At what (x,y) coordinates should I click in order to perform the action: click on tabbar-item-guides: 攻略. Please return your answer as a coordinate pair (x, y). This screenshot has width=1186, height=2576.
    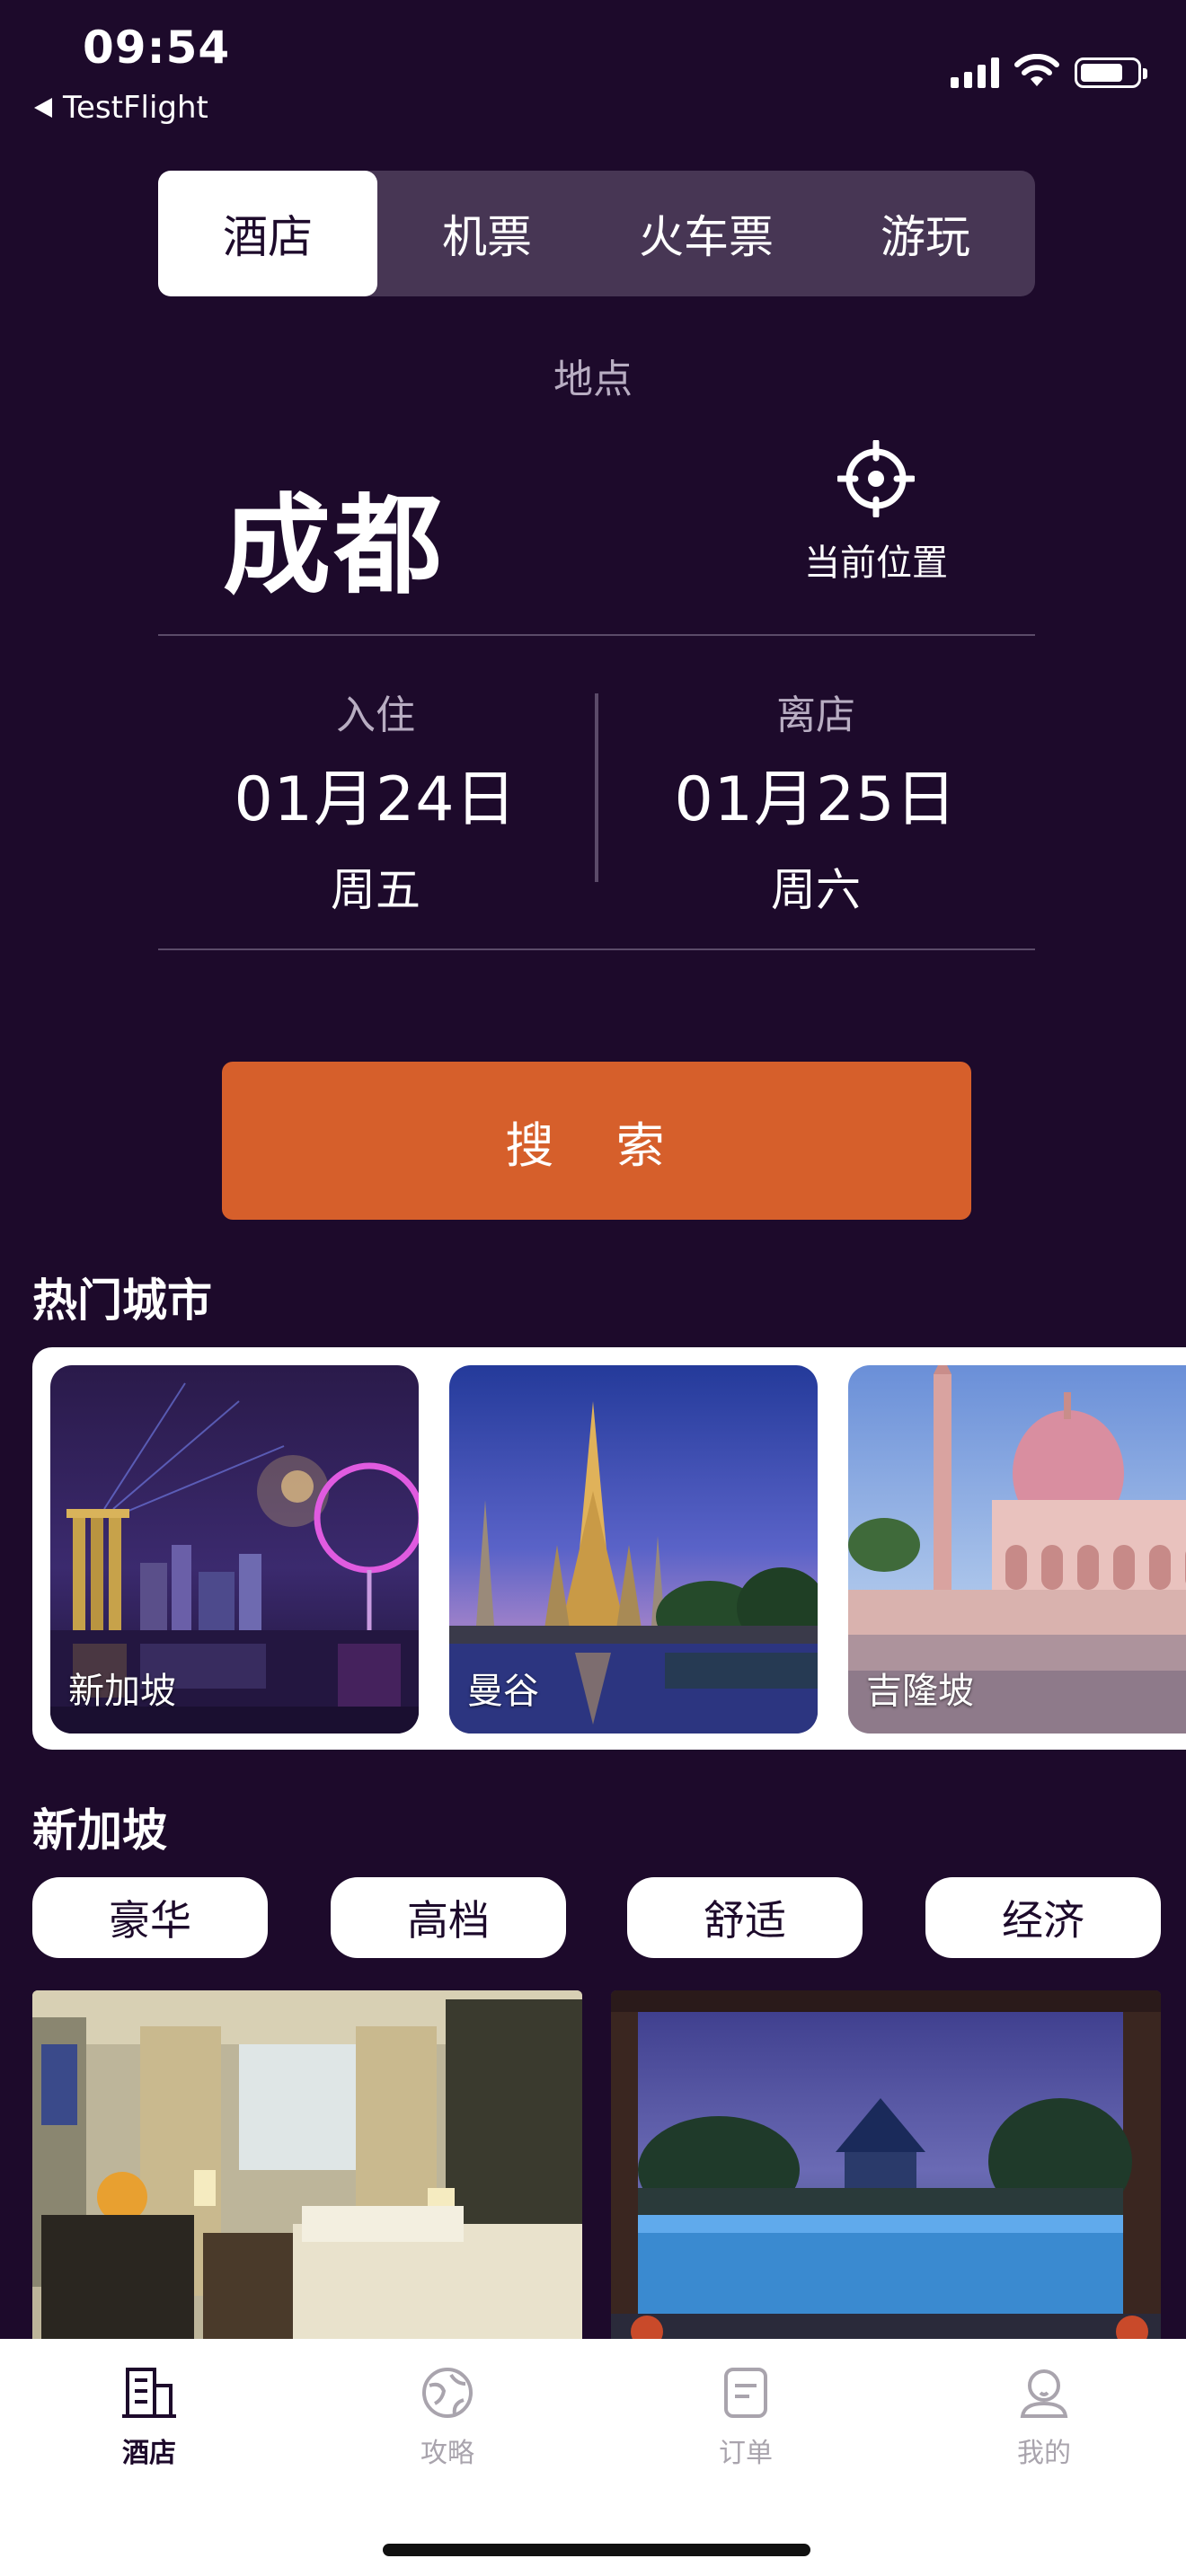
    Looking at the image, I should click on (447, 2417).